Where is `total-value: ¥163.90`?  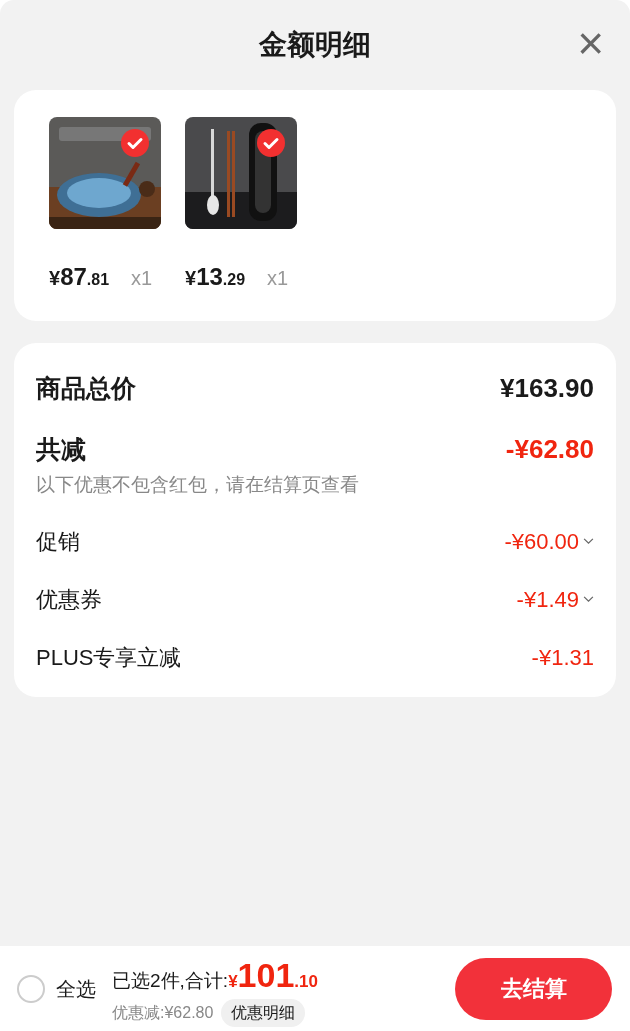
total-value: ¥163.90 is located at coordinates (547, 388).